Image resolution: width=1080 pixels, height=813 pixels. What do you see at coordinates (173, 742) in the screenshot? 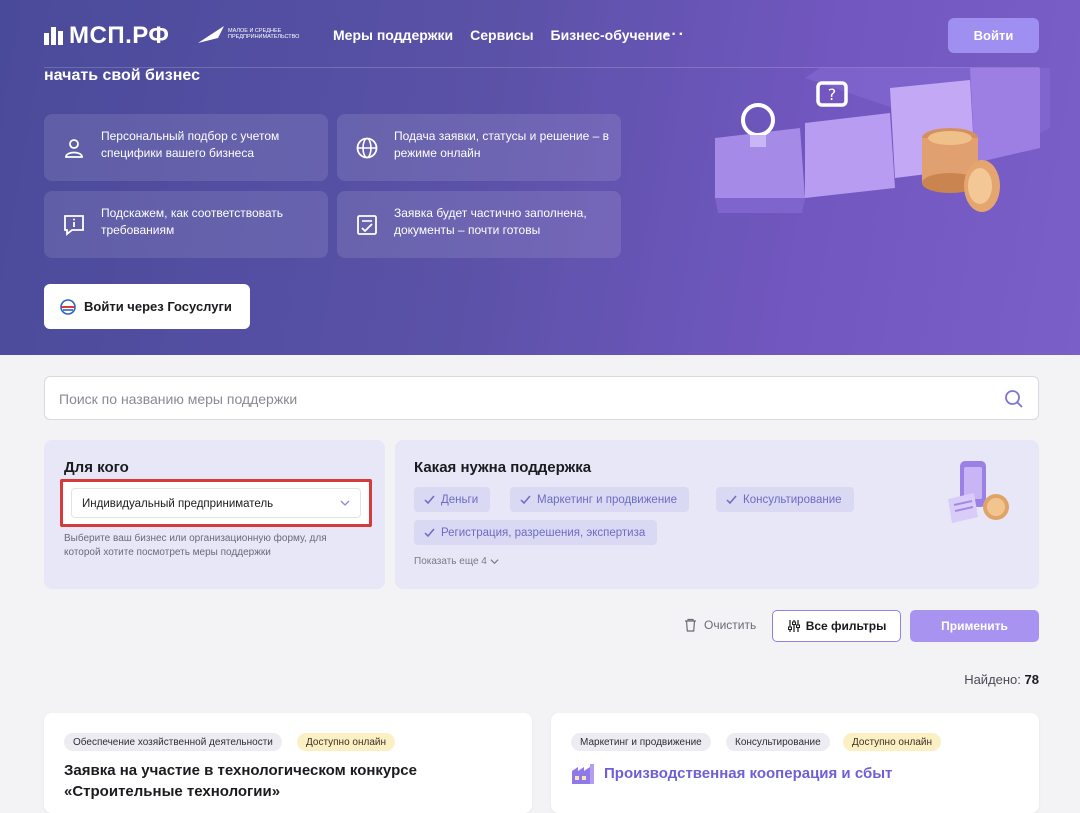
I see `card-tag: Обеспечение хозяйственной деятельности` at bounding box center [173, 742].